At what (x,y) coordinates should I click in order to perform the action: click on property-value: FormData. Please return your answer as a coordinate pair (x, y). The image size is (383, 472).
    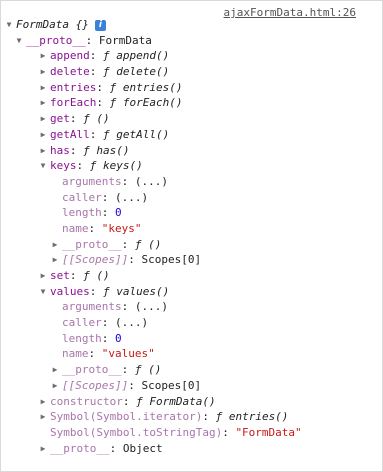
    Looking at the image, I should click on (125, 40).